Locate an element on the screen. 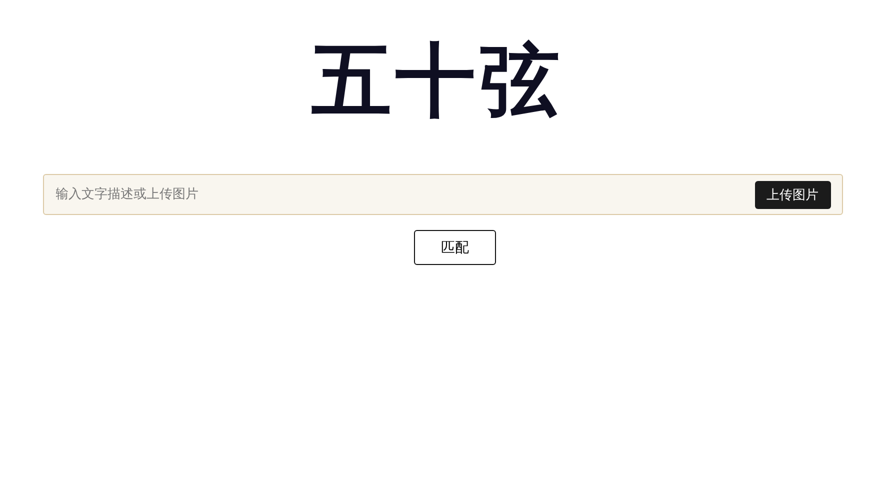 The height and width of the screenshot is (487, 875). upload-button: 上传图片 is located at coordinates (792, 194).